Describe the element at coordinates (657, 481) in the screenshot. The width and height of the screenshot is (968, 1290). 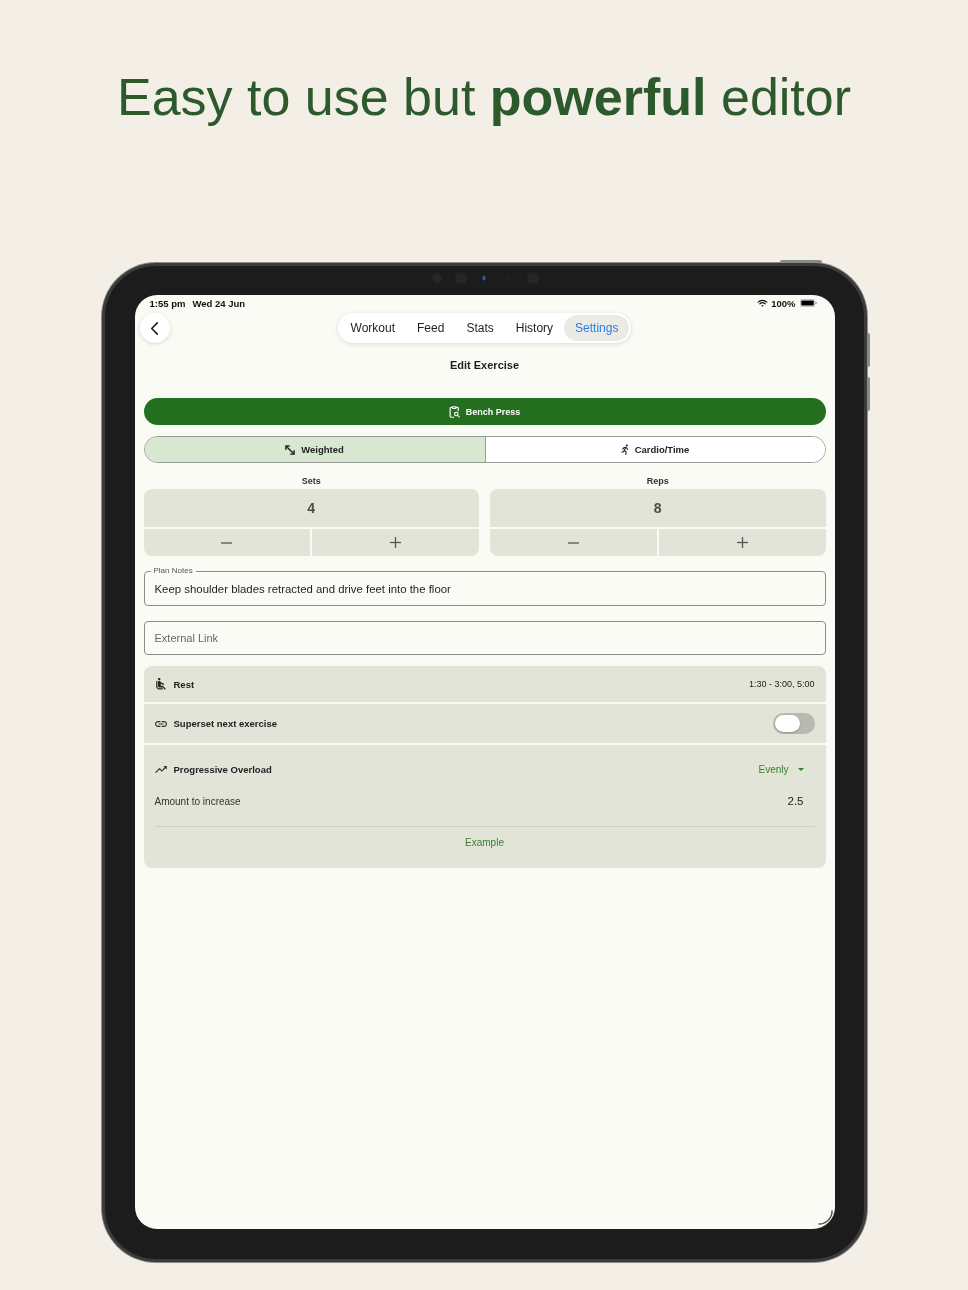
I see `stepper-label: Reps` at that location.